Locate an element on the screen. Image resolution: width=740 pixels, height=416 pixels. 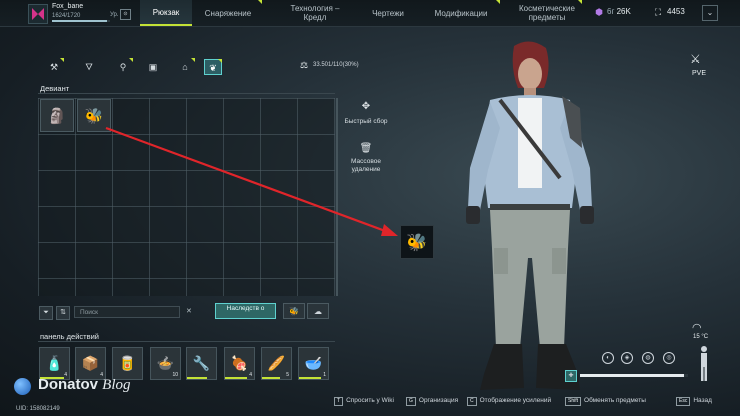
section-title-actions: панель действий is located at coordinates (69, 336).